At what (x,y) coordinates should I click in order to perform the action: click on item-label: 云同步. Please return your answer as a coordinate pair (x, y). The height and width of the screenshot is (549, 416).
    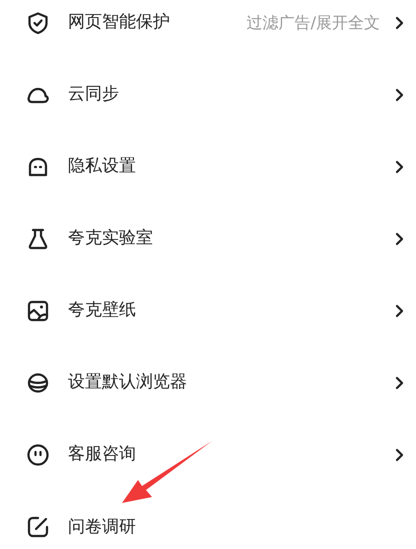
    Looking at the image, I should click on (93, 94).